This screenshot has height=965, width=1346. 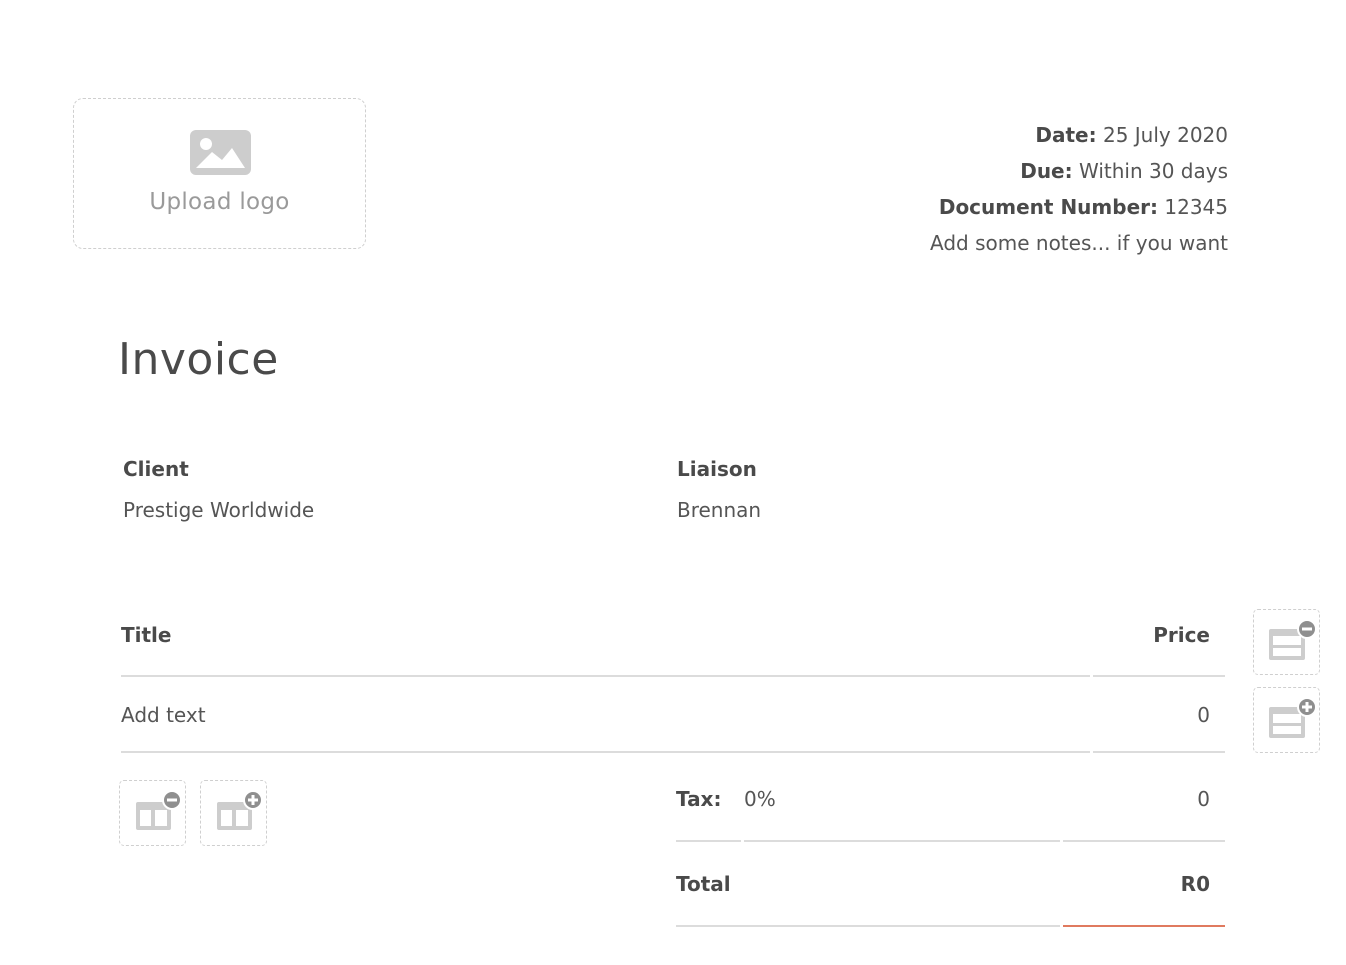 I want to click on header-rule-price, so click(x=1159, y=676).